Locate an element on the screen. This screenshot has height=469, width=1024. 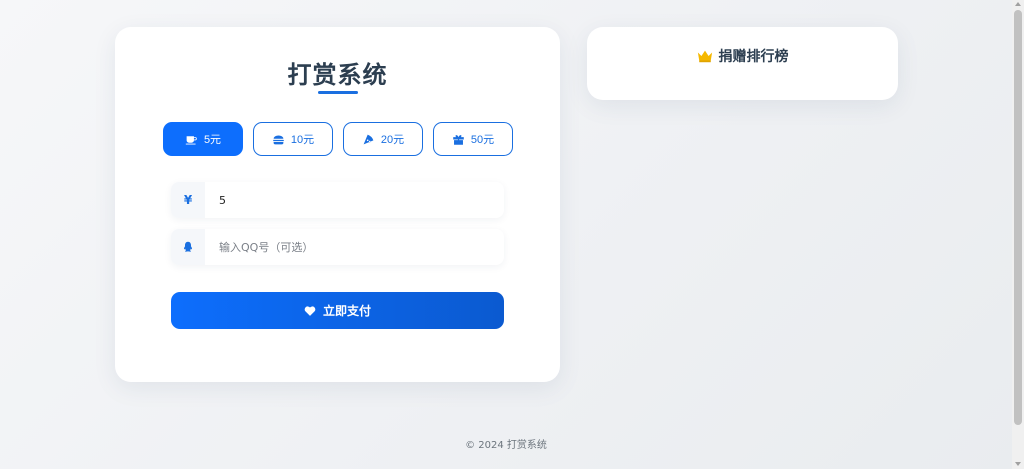
amount-button-50: 50元 is located at coordinates (473, 139).